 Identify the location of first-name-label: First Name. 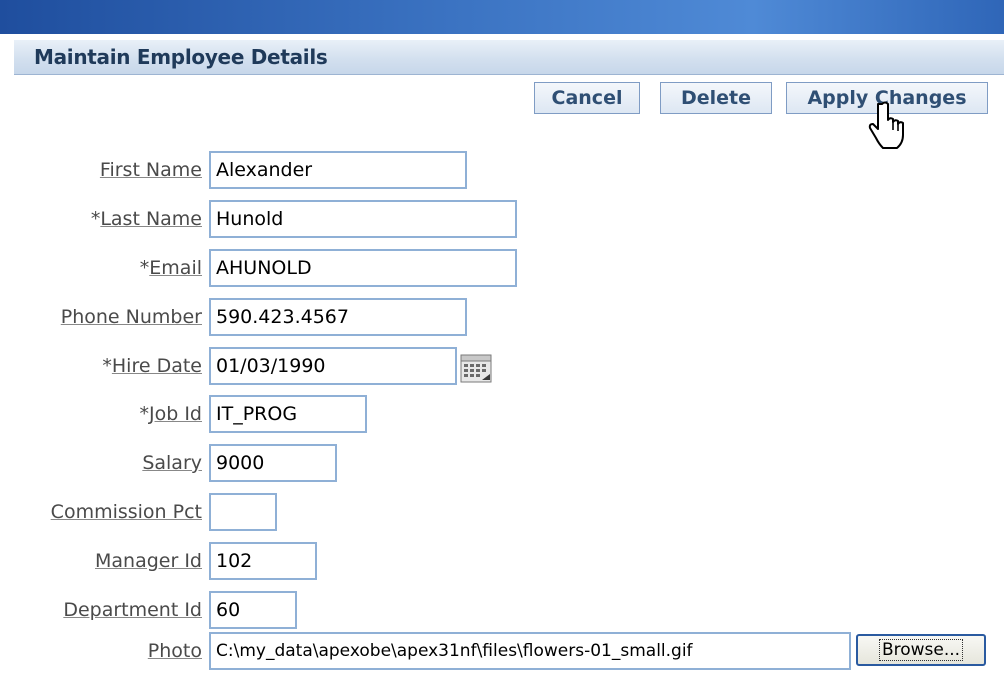
(151, 170).